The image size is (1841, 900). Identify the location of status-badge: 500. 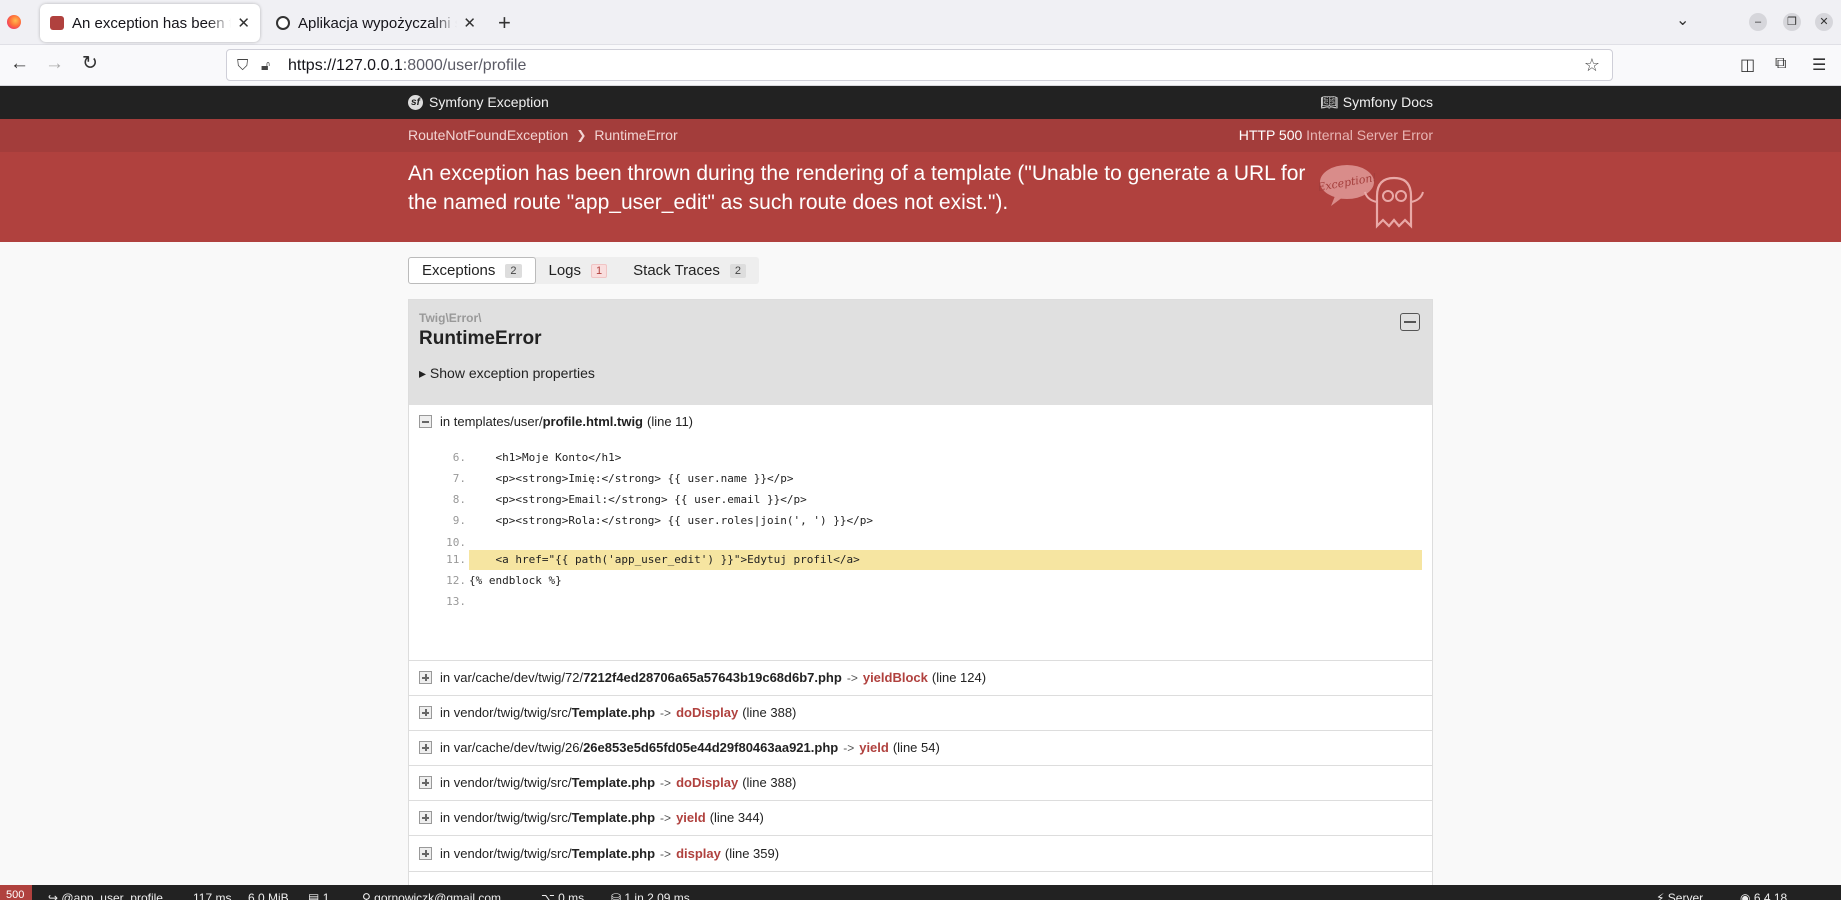
(16, 892).